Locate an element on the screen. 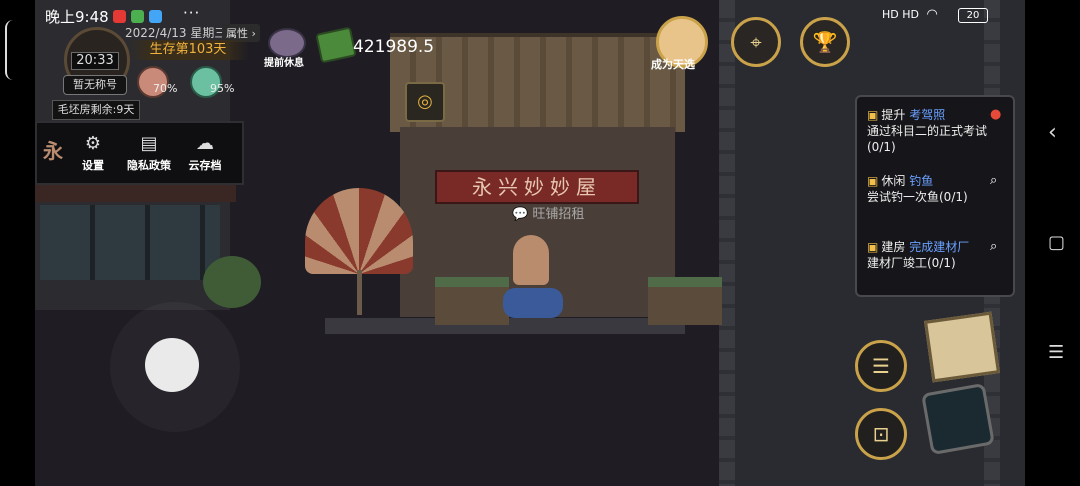 The image size is (1080, 486). player-character is located at coordinates (531, 260).